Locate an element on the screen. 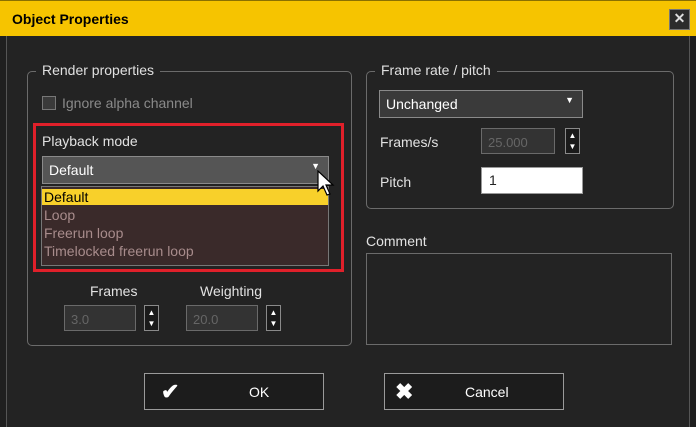 The image size is (696, 427). option-default: Default is located at coordinates (185, 197).